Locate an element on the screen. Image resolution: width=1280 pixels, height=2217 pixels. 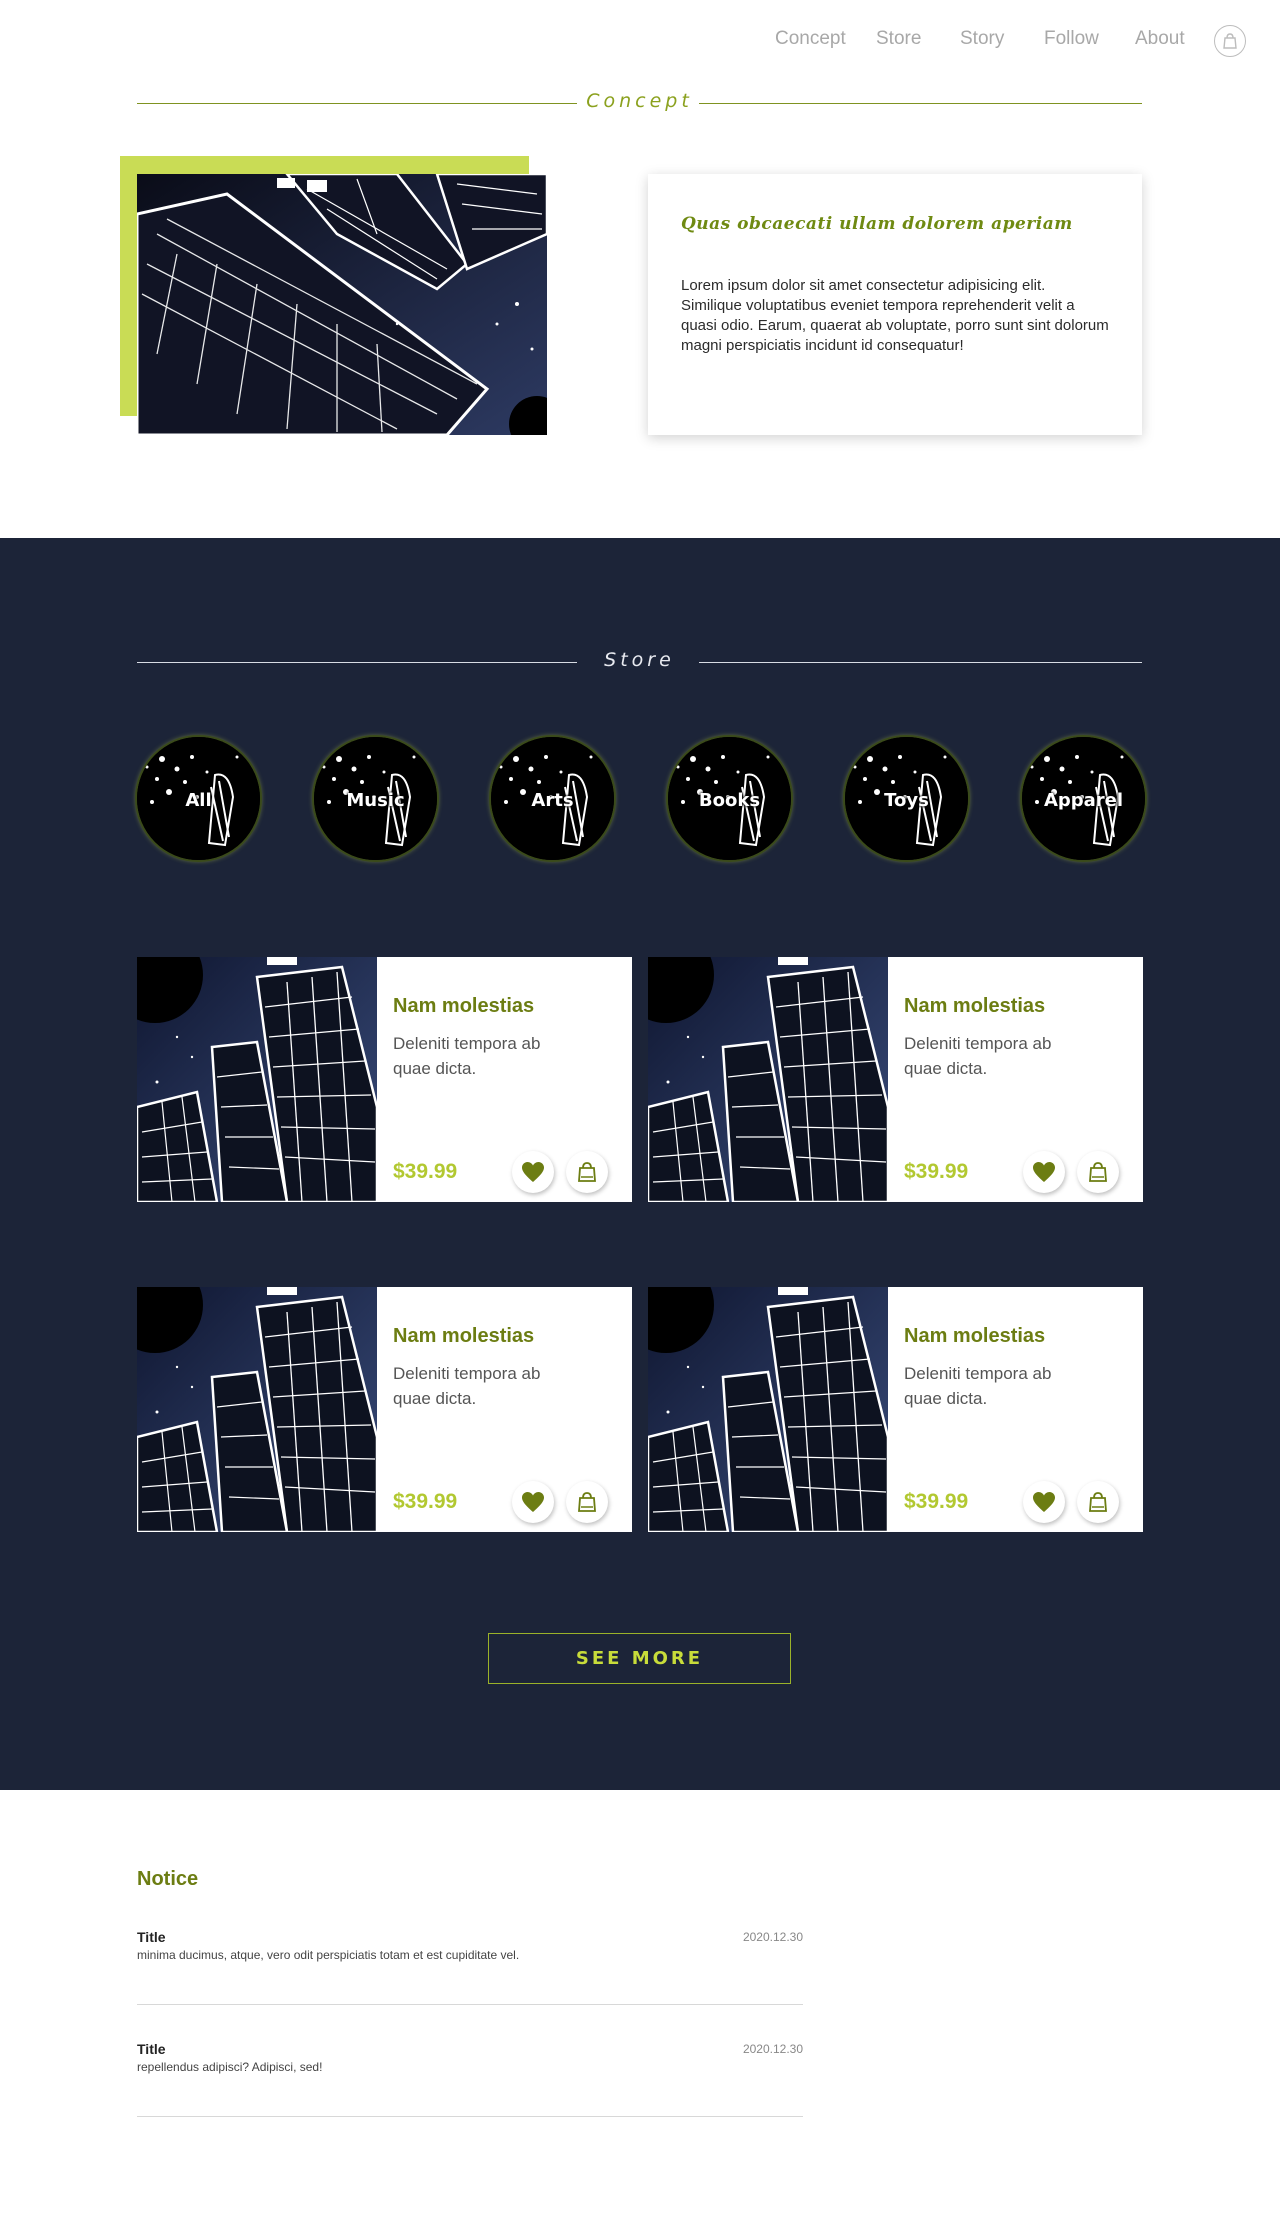
category-music: Music is located at coordinates (375, 798).